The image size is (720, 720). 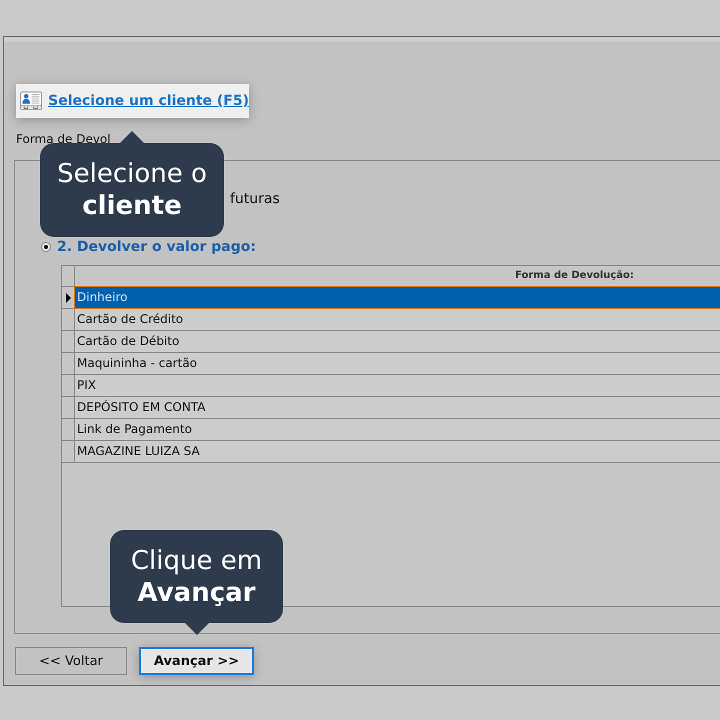 What do you see at coordinates (132, 101) in the screenshot?
I see `select-client-link: Selecione um cliente (F5)` at bounding box center [132, 101].